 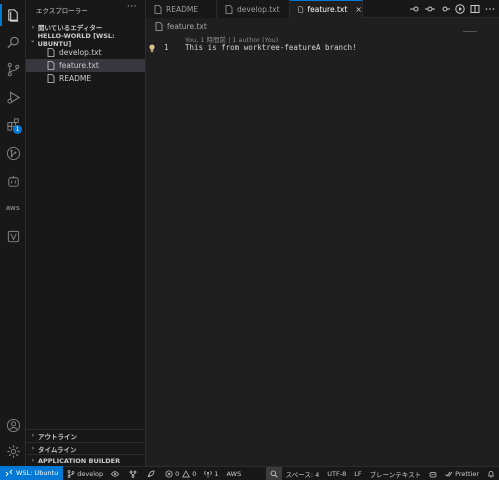 What do you see at coordinates (71, 473) in the screenshot?
I see `branch-icon` at bounding box center [71, 473].